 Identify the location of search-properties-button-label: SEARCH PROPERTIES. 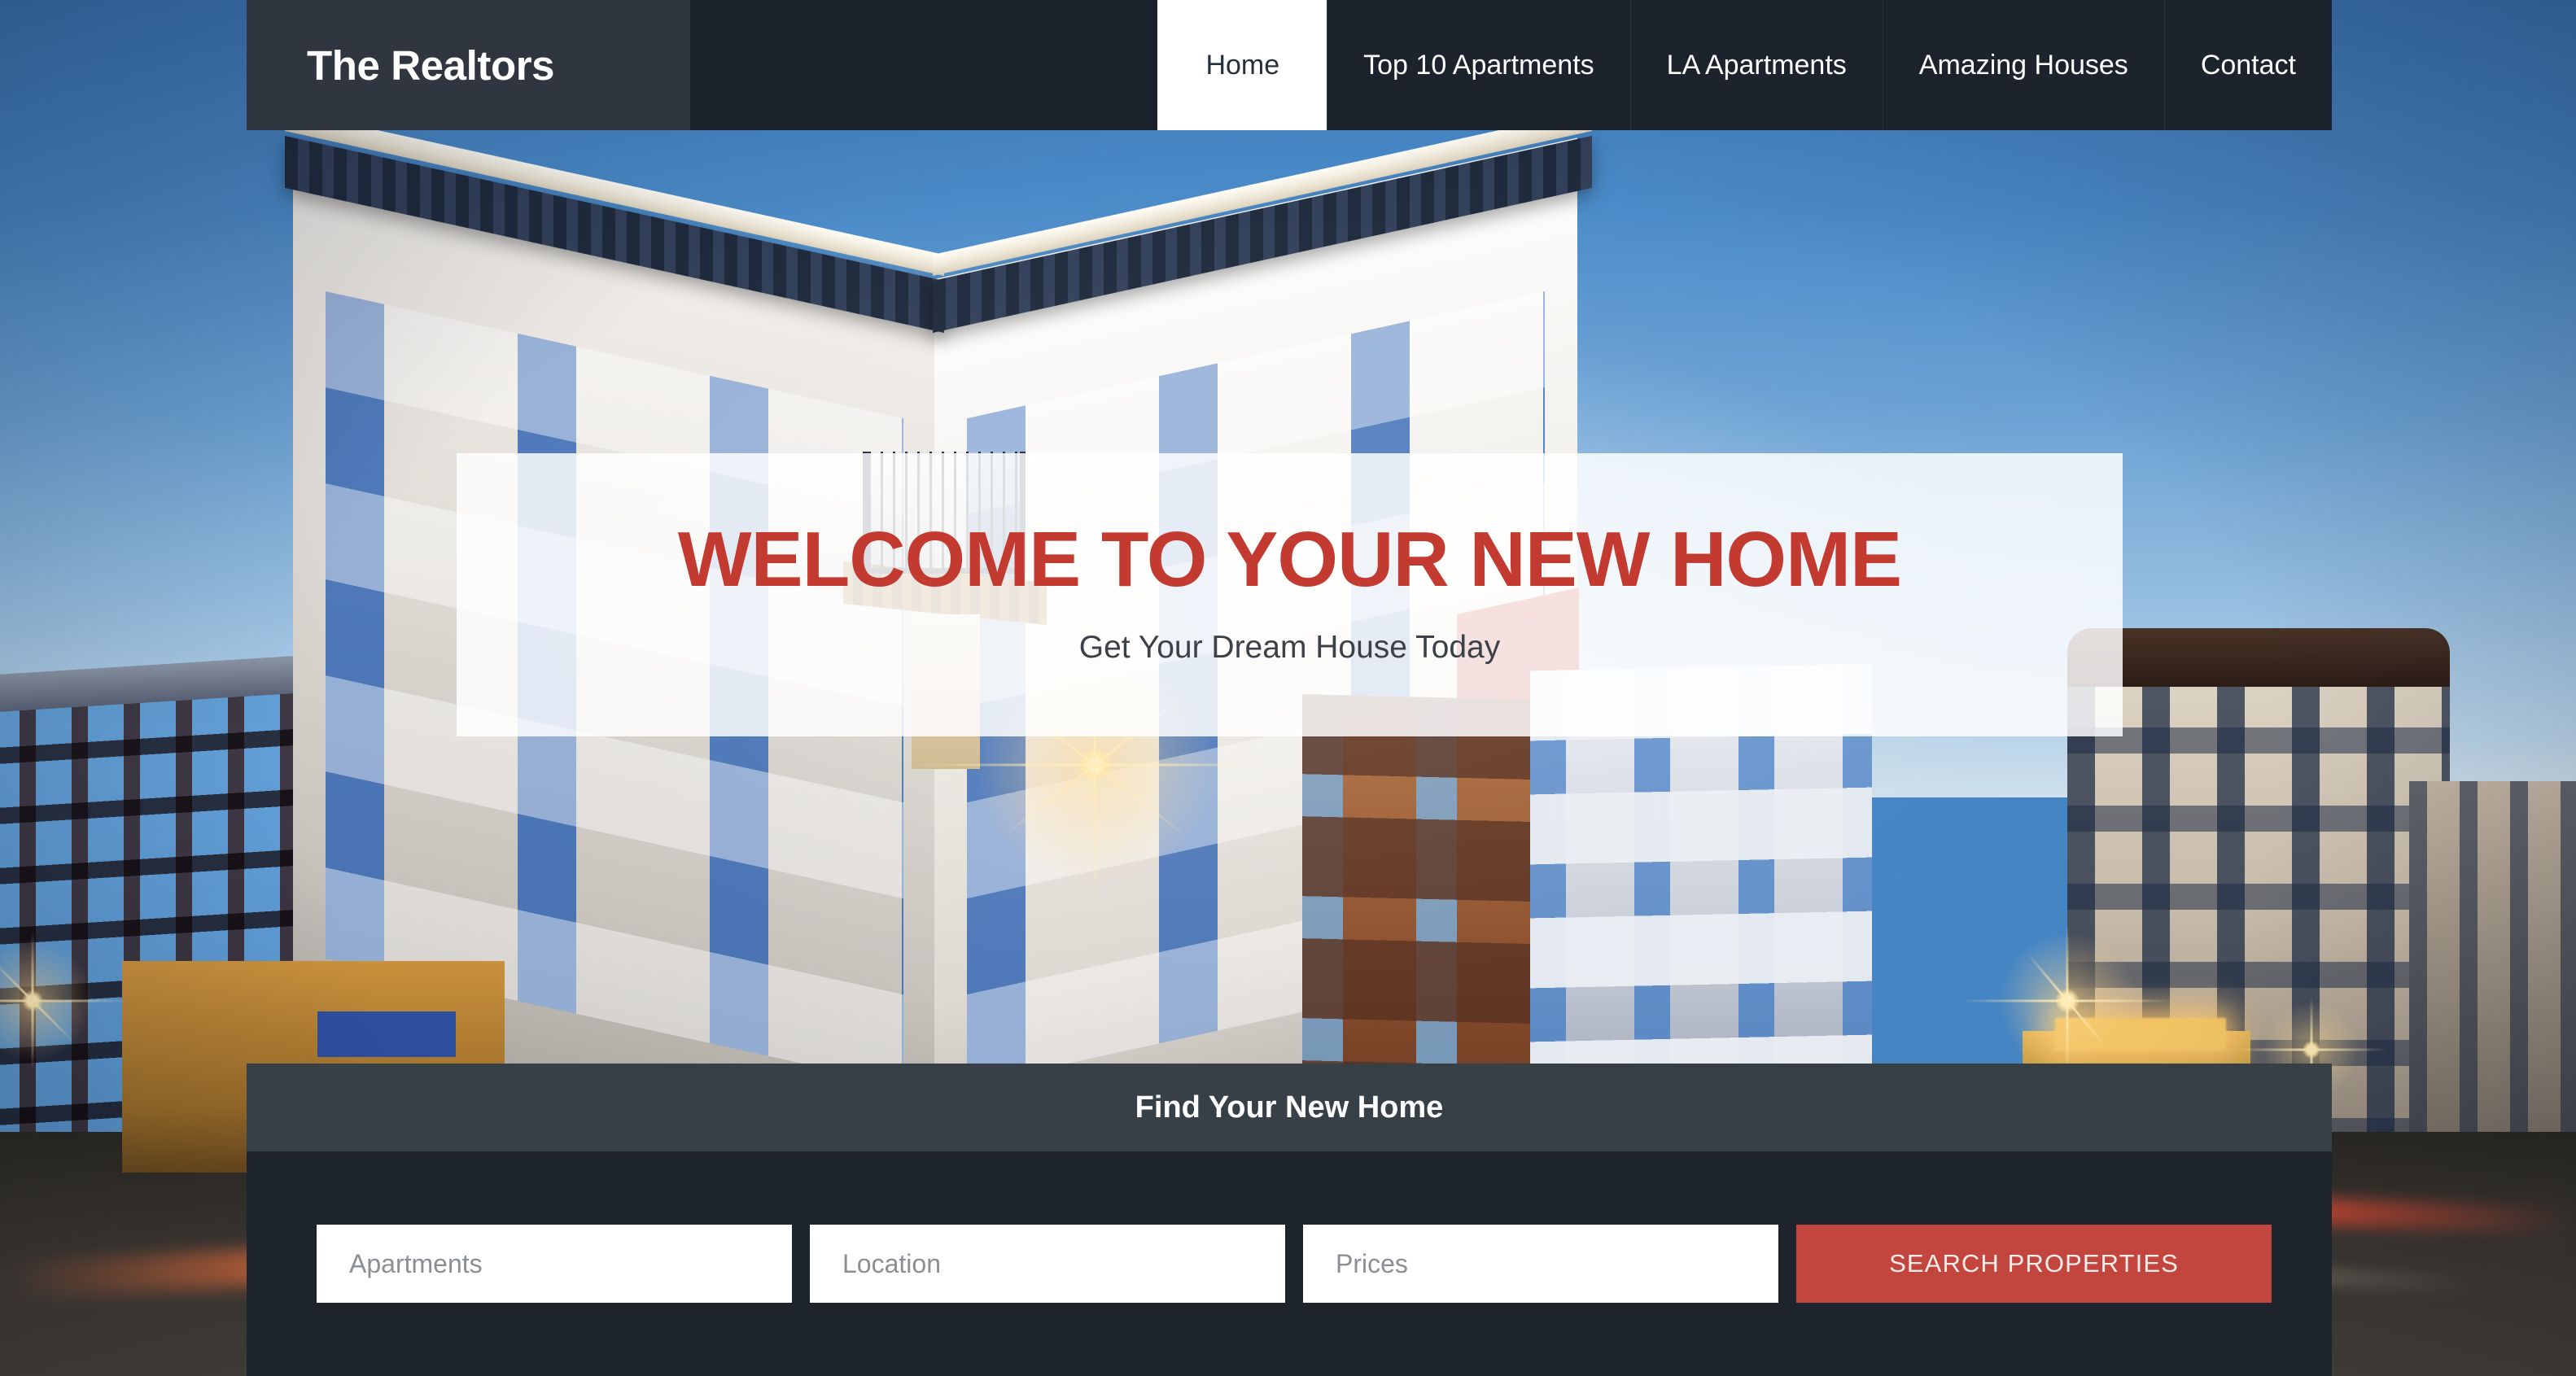
(2034, 1263).